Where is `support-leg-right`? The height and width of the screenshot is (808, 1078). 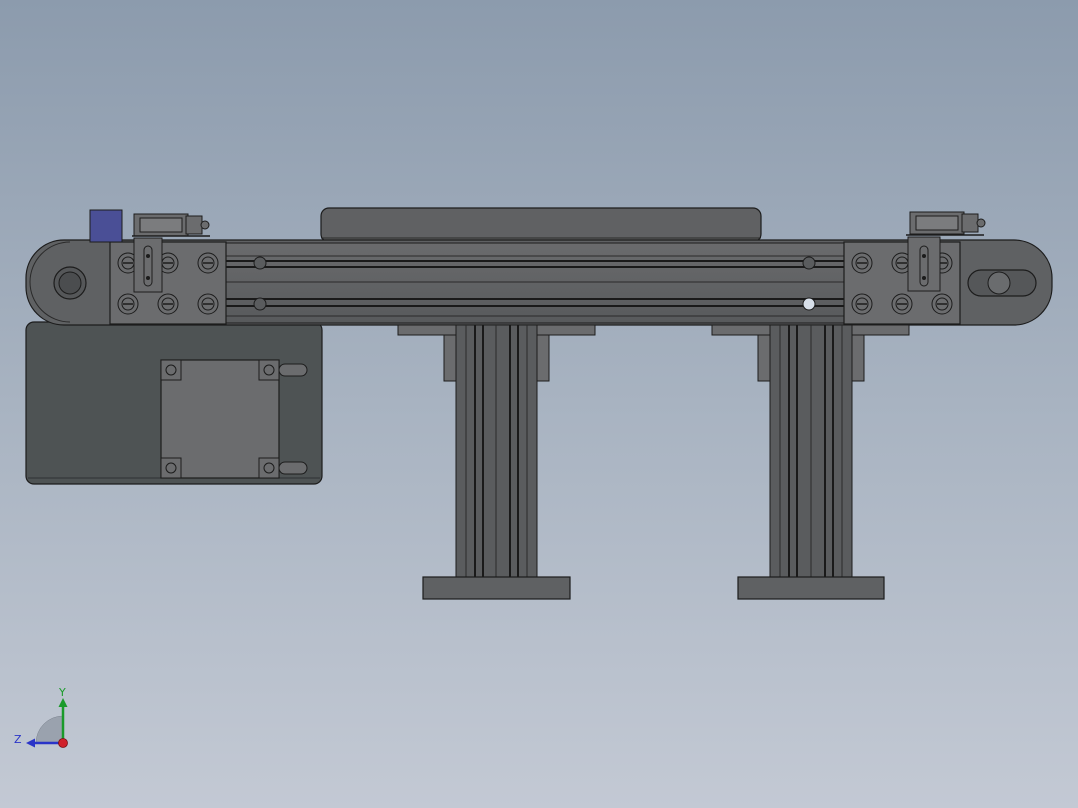 support-leg-right is located at coordinates (810, 462).